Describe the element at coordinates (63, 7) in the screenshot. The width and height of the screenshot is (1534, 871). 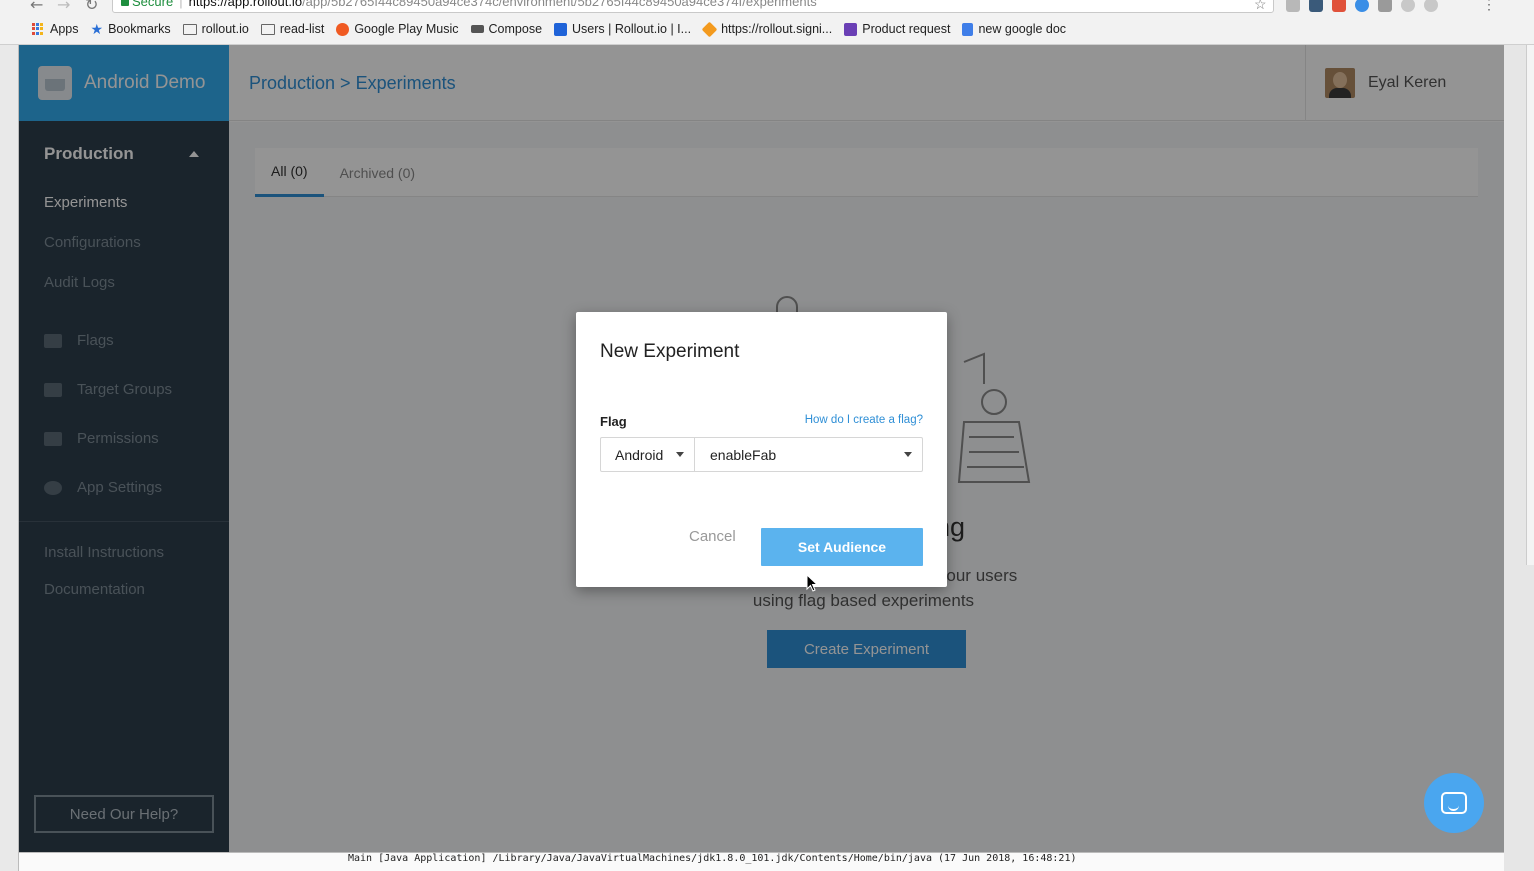
I see `forward-arrow-icon: →` at that location.